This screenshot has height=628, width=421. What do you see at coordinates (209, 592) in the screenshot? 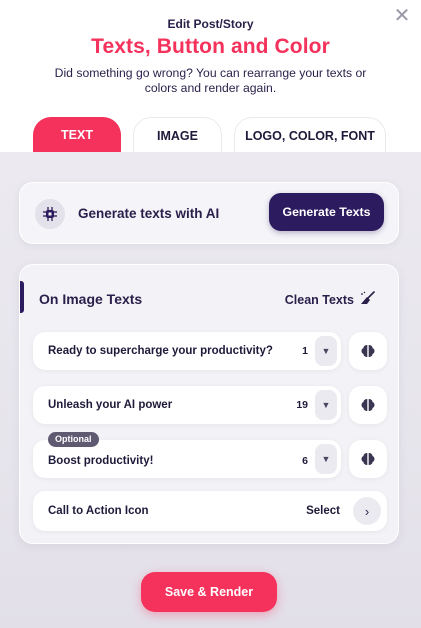
I see `save-render-button: Save & Render` at bounding box center [209, 592].